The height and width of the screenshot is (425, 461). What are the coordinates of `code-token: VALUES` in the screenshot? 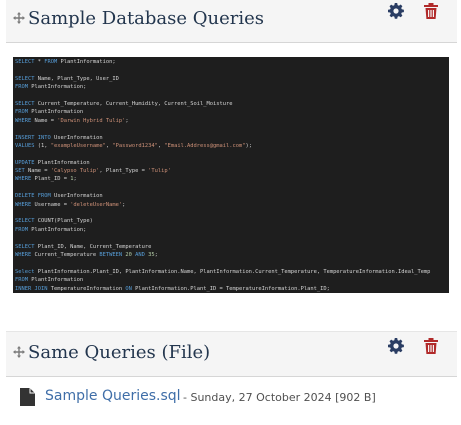 It's located at (25, 145).